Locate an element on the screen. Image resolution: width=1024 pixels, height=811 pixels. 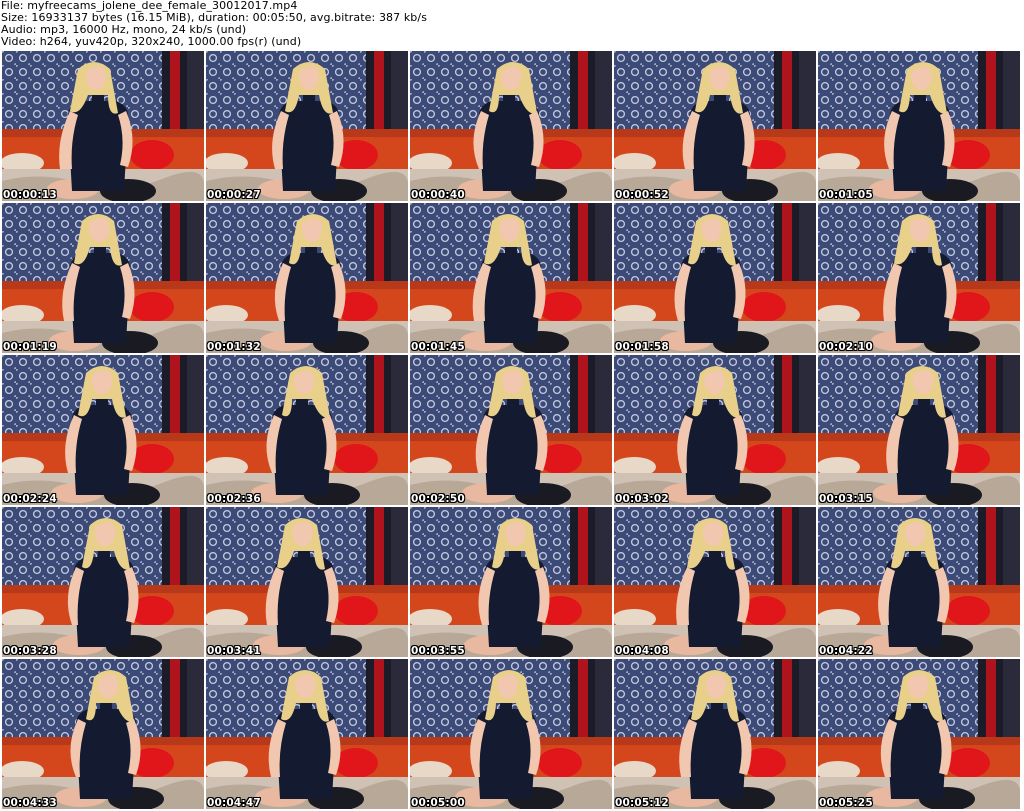
frame-timestamp: 00:03:15 is located at coordinates (846, 499).